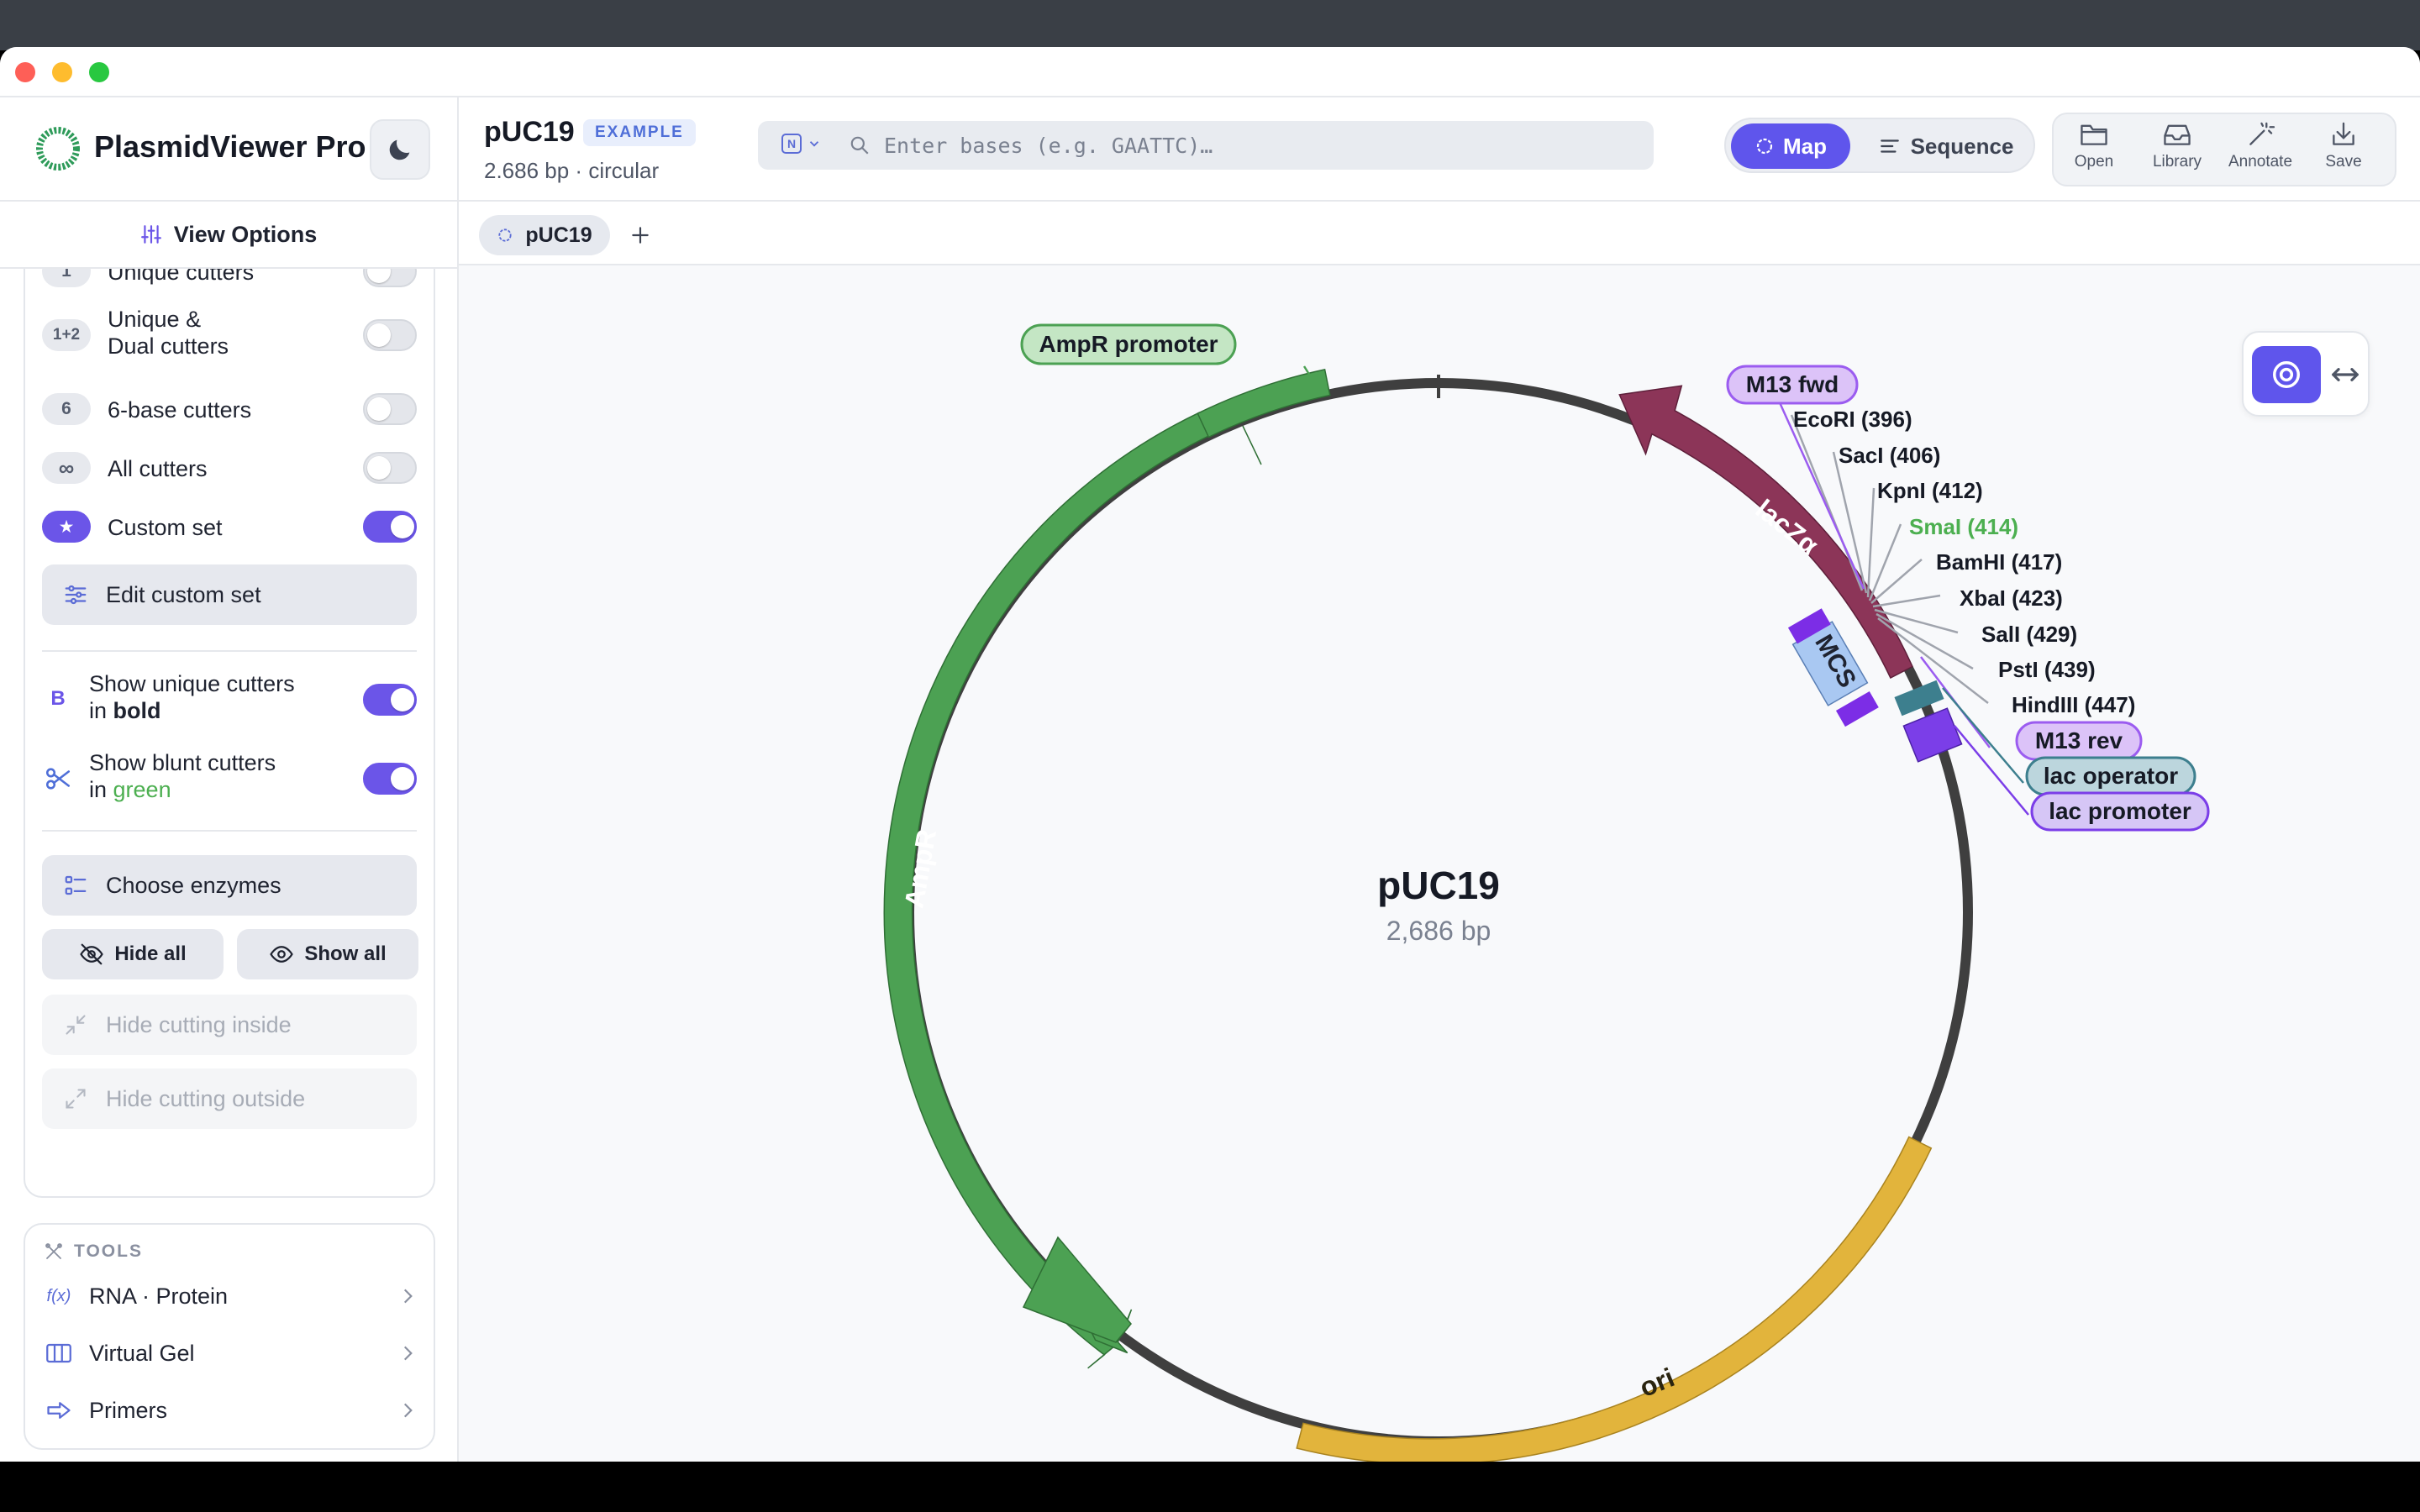  I want to click on zoom-window-button, so click(99, 72).